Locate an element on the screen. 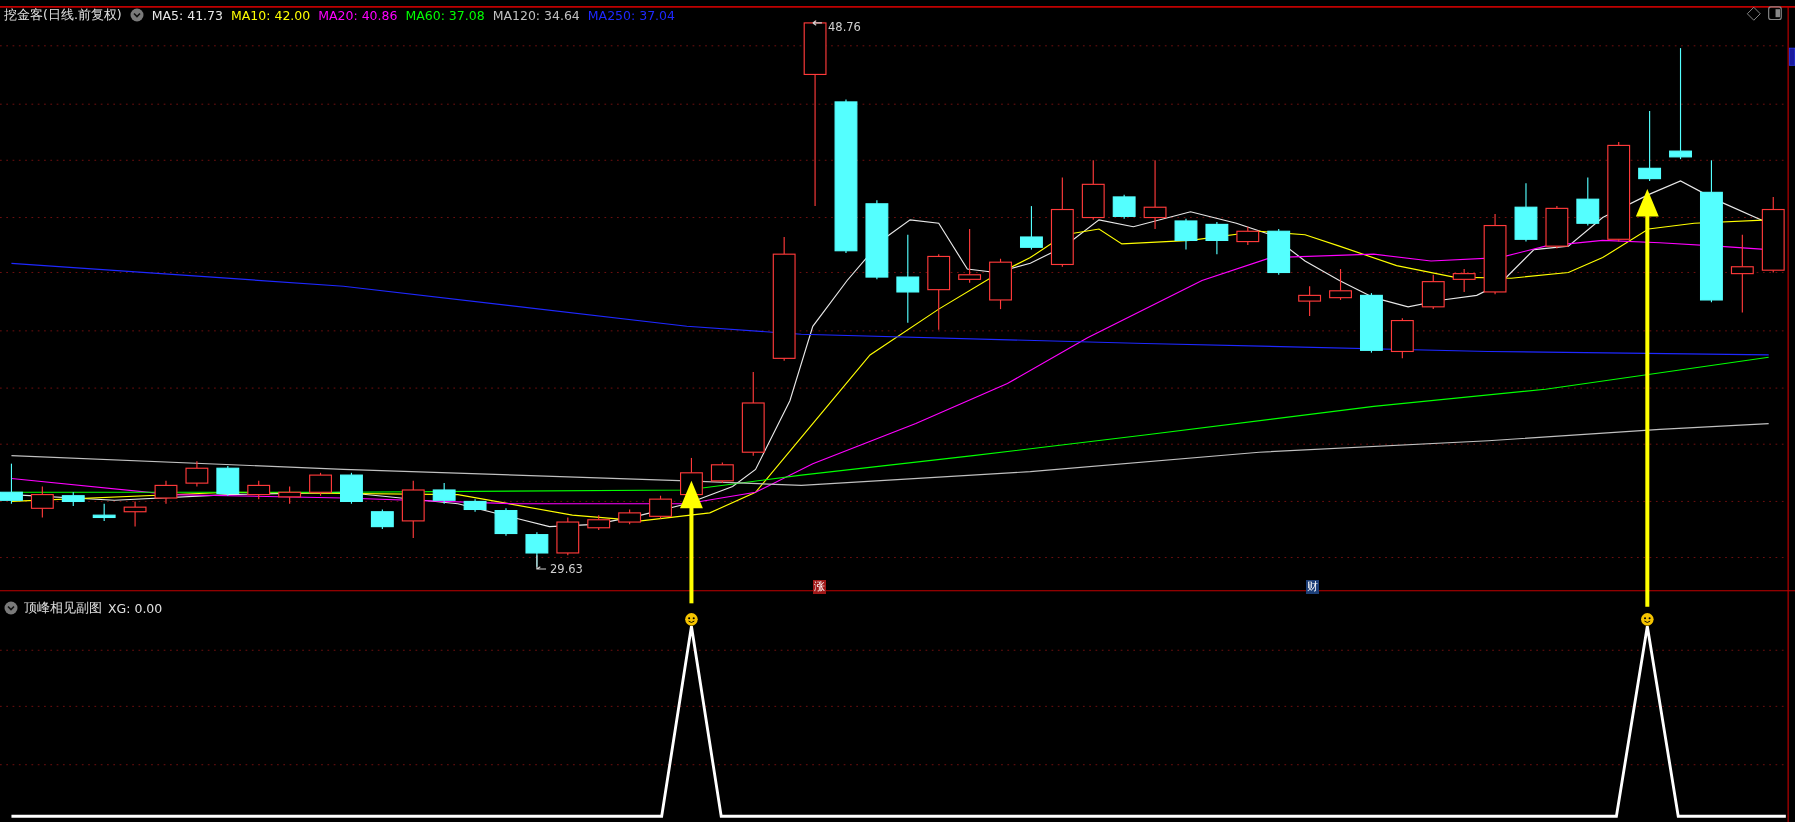  indicator-value: MA5: 41.73 is located at coordinates (187, 15).